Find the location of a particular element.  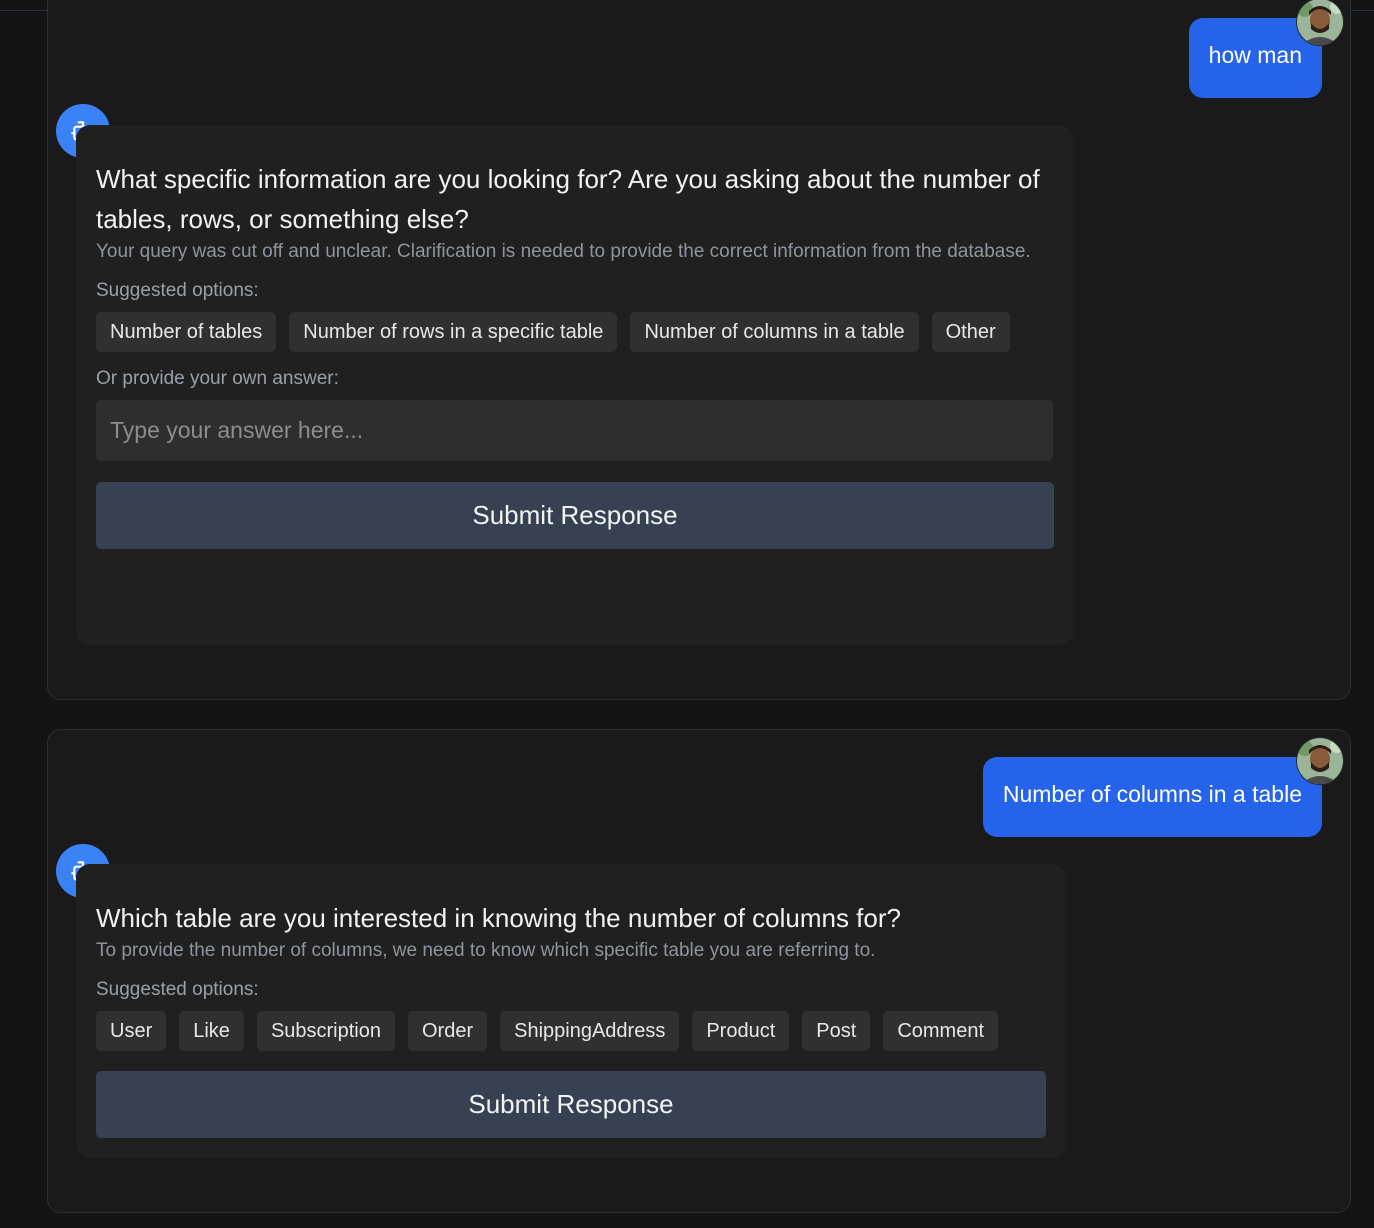

option-chip: Comment is located at coordinates (941, 1031).